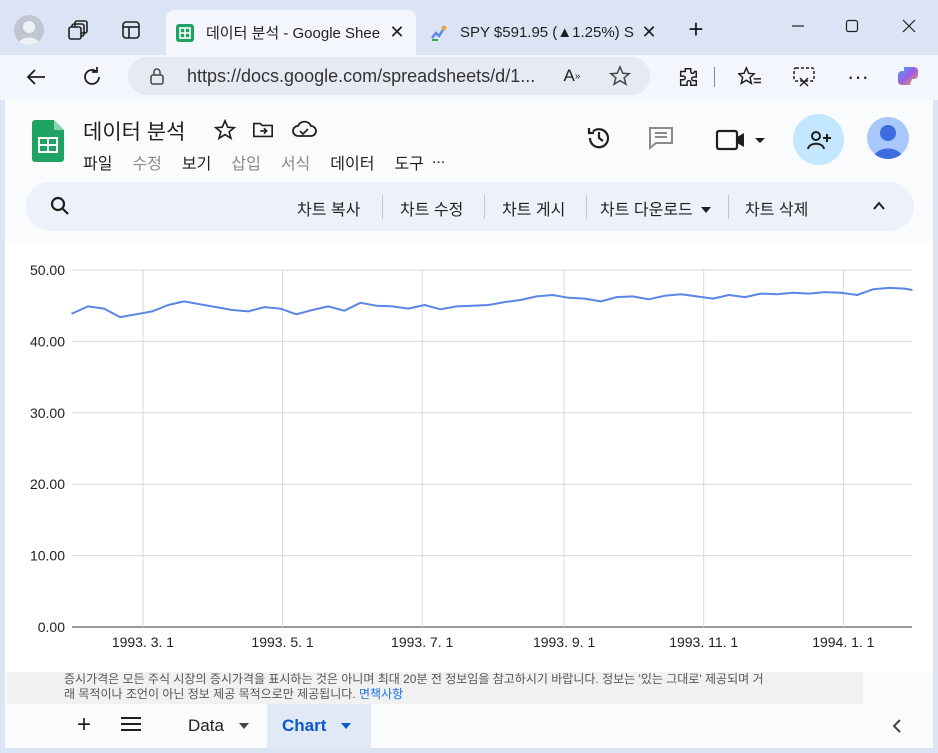 The width and height of the screenshot is (938, 753). Describe the element at coordinates (716, 77) in the screenshot. I see `divider-icon` at that location.